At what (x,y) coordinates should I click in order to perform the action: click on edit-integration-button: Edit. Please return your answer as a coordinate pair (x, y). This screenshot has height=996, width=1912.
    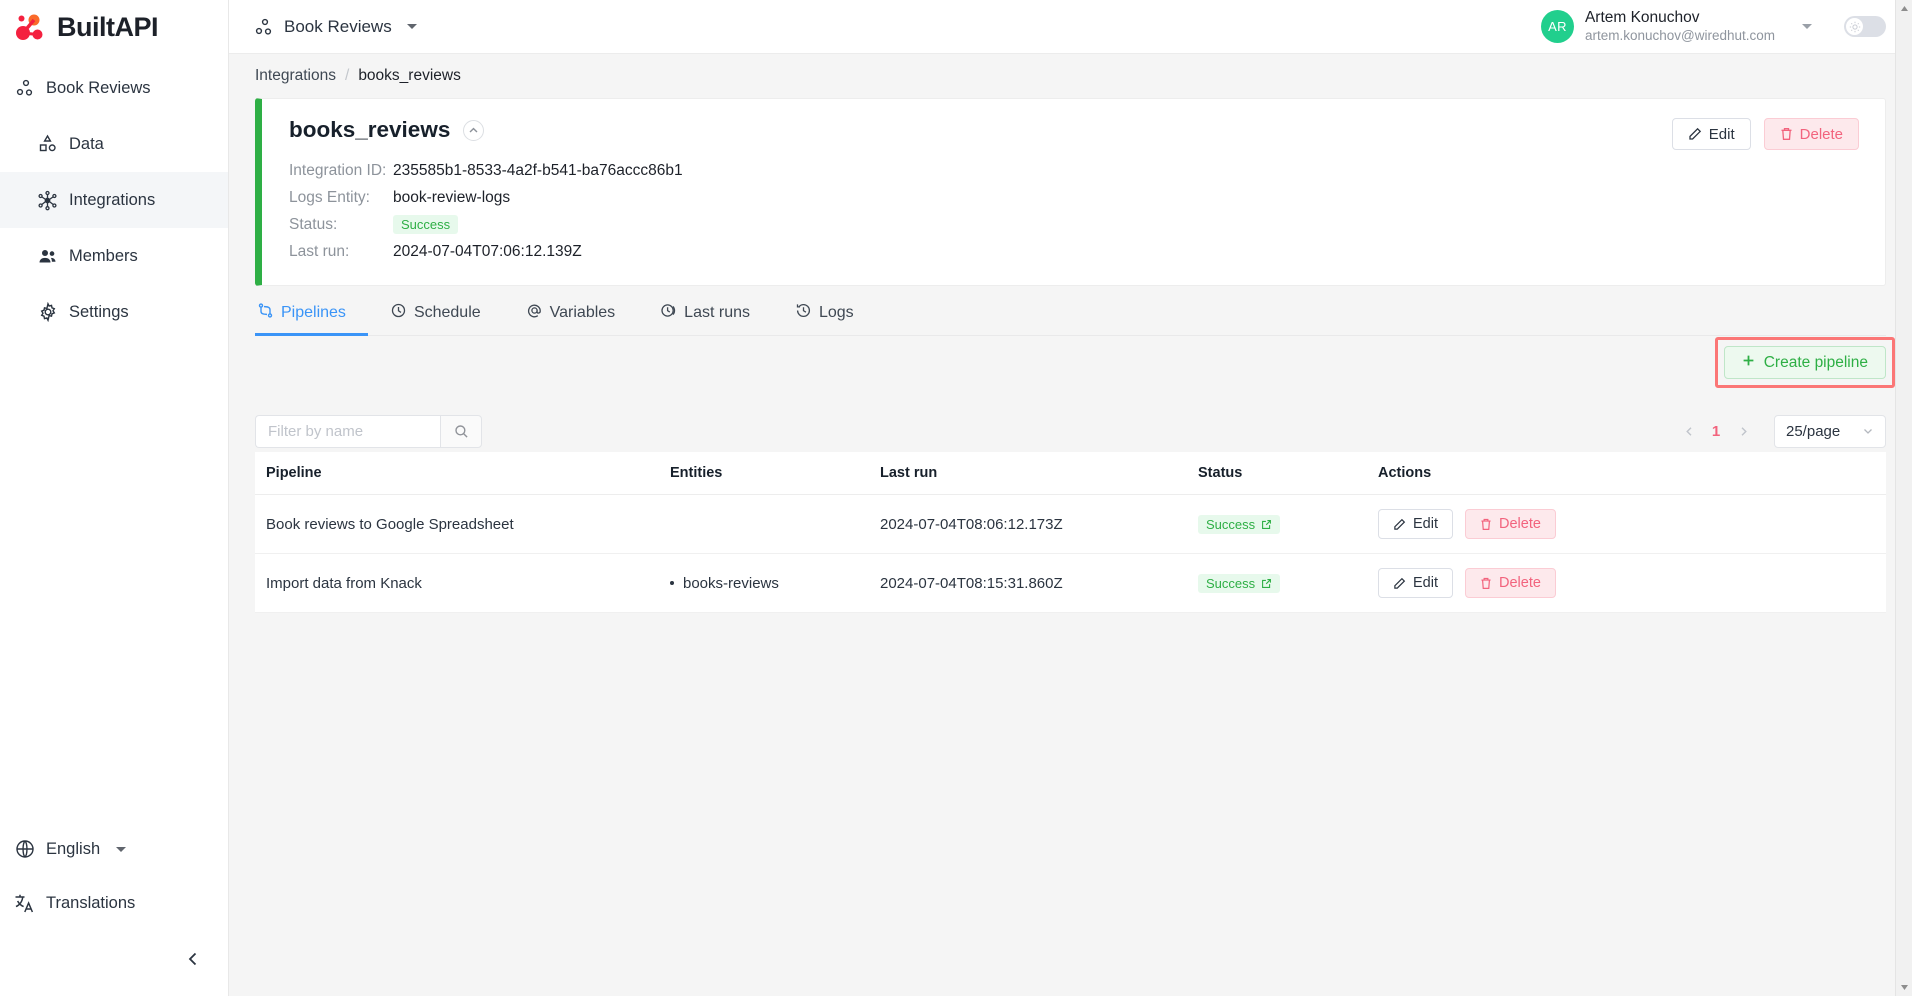
    Looking at the image, I should click on (1711, 134).